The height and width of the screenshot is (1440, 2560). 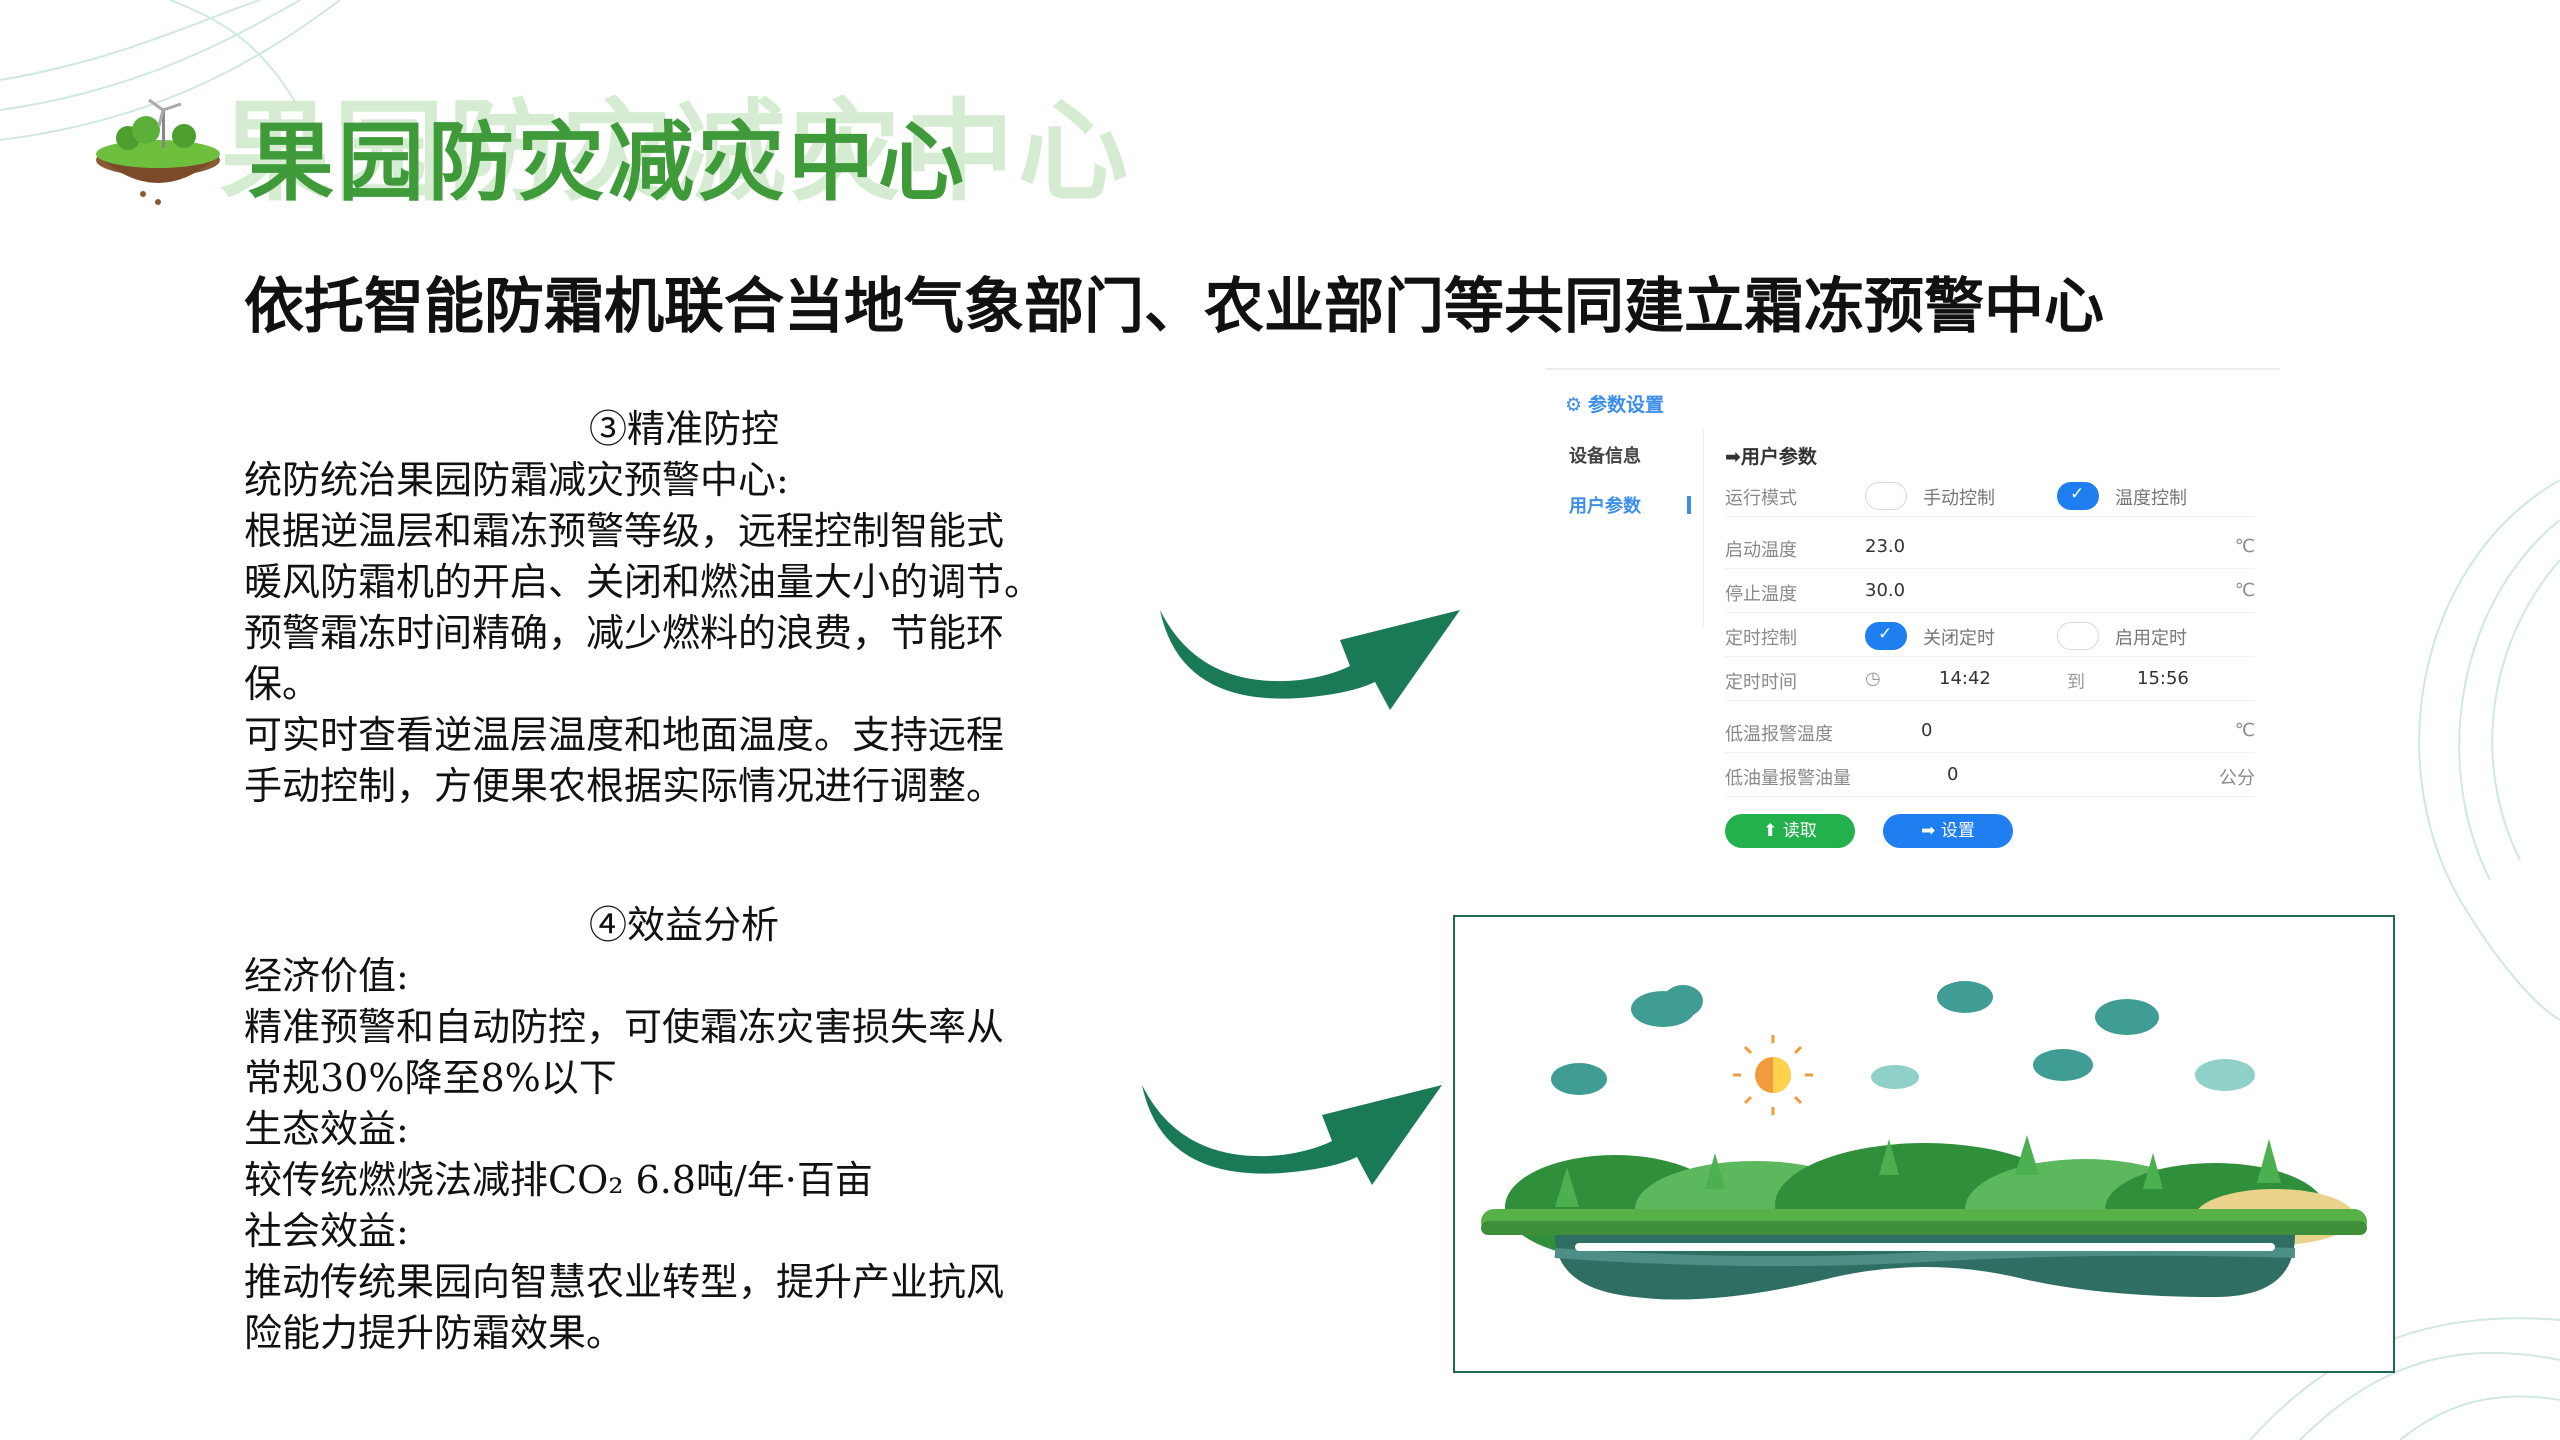 I want to click on time-start-input: 14:42, so click(x=1965, y=678).